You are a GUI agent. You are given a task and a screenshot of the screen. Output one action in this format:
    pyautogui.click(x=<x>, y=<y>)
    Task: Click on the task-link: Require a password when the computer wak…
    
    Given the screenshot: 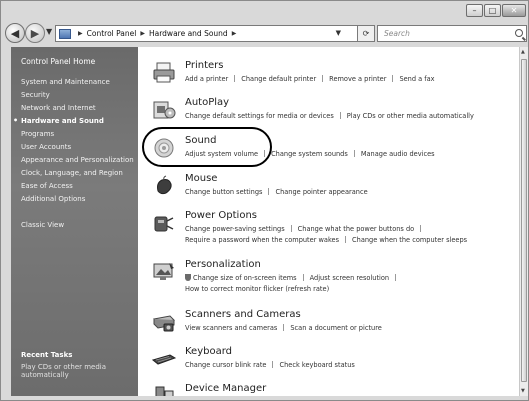 What is the action you would take?
    pyautogui.click(x=262, y=240)
    